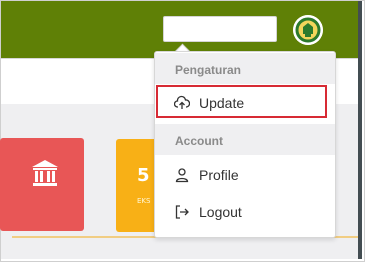  I want to click on card-subtitle: EKS, so click(144, 201).